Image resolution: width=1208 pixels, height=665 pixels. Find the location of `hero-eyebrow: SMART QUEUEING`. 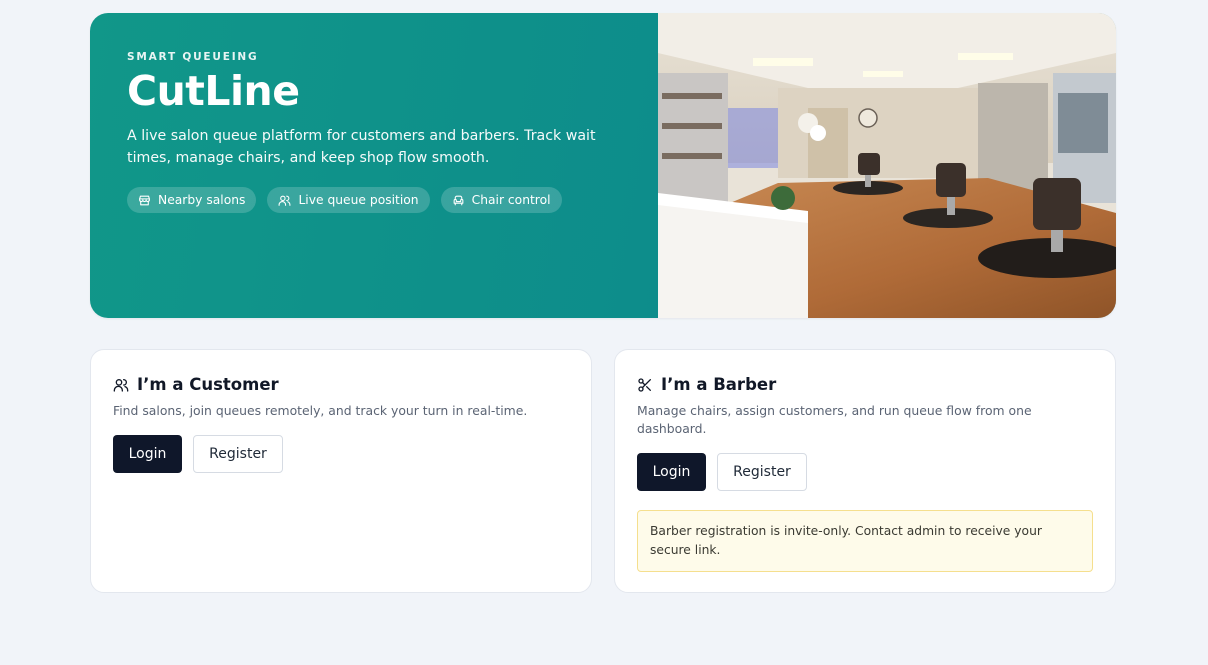

hero-eyebrow: SMART QUEUEING is located at coordinates (193, 57).